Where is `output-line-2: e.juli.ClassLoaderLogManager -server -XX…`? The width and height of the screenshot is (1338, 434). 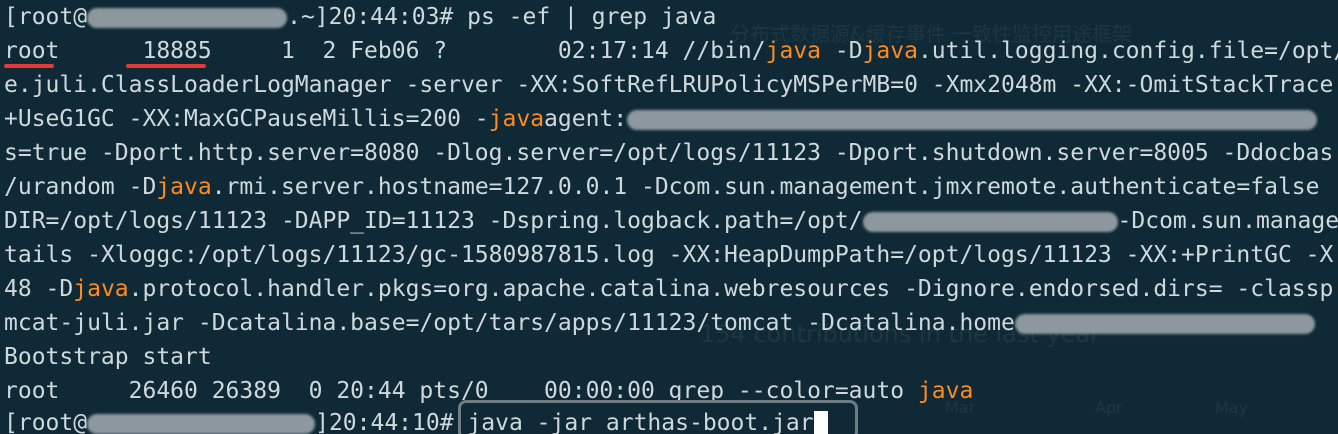
output-line-2: e.juli.ClassLoaderLogManager -server -XX… is located at coordinates (668, 85).